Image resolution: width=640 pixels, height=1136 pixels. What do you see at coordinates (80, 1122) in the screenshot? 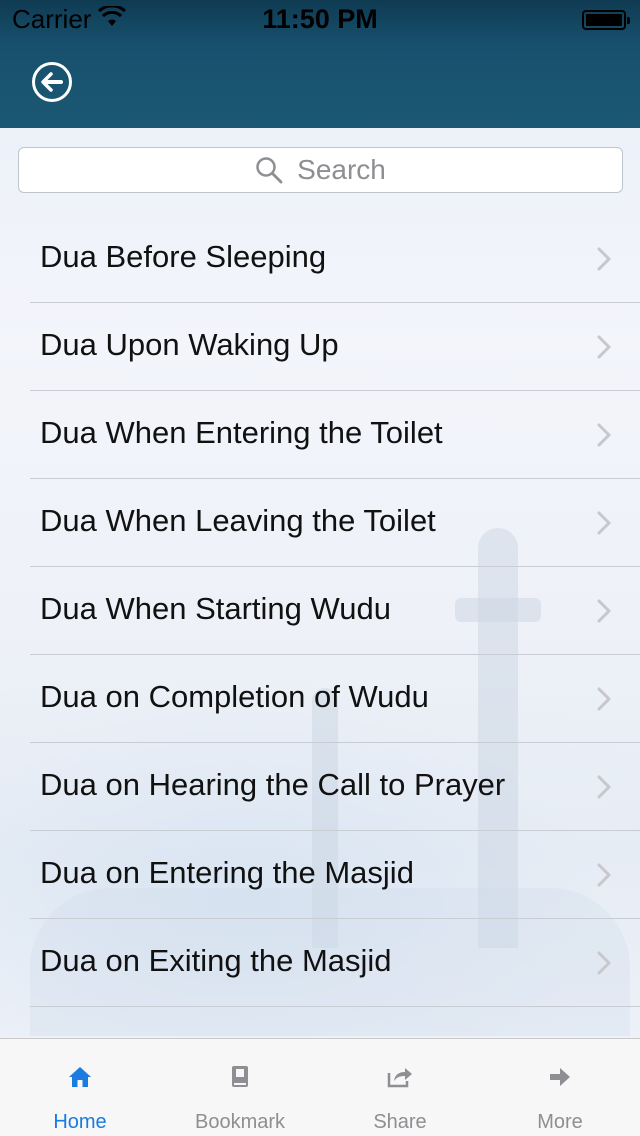
I see `tab-home-label: Home` at bounding box center [80, 1122].